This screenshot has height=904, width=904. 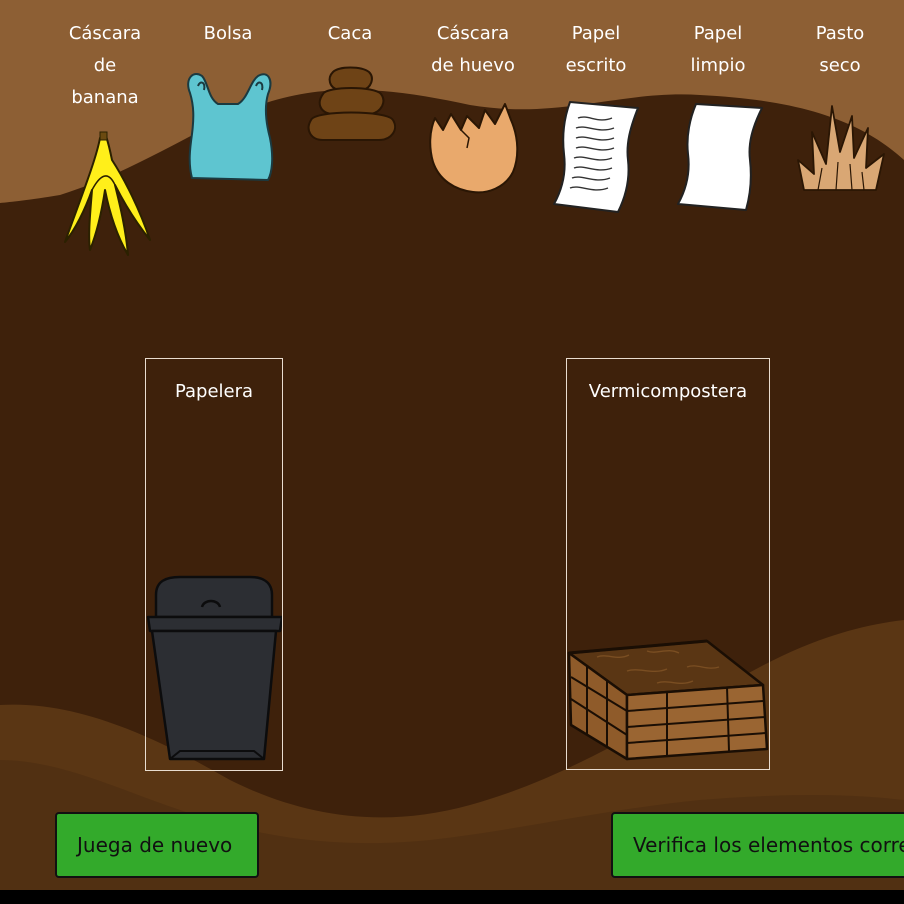 What do you see at coordinates (452, 897) in the screenshot?
I see `bottom-bar` at bounding box center [452, 897].